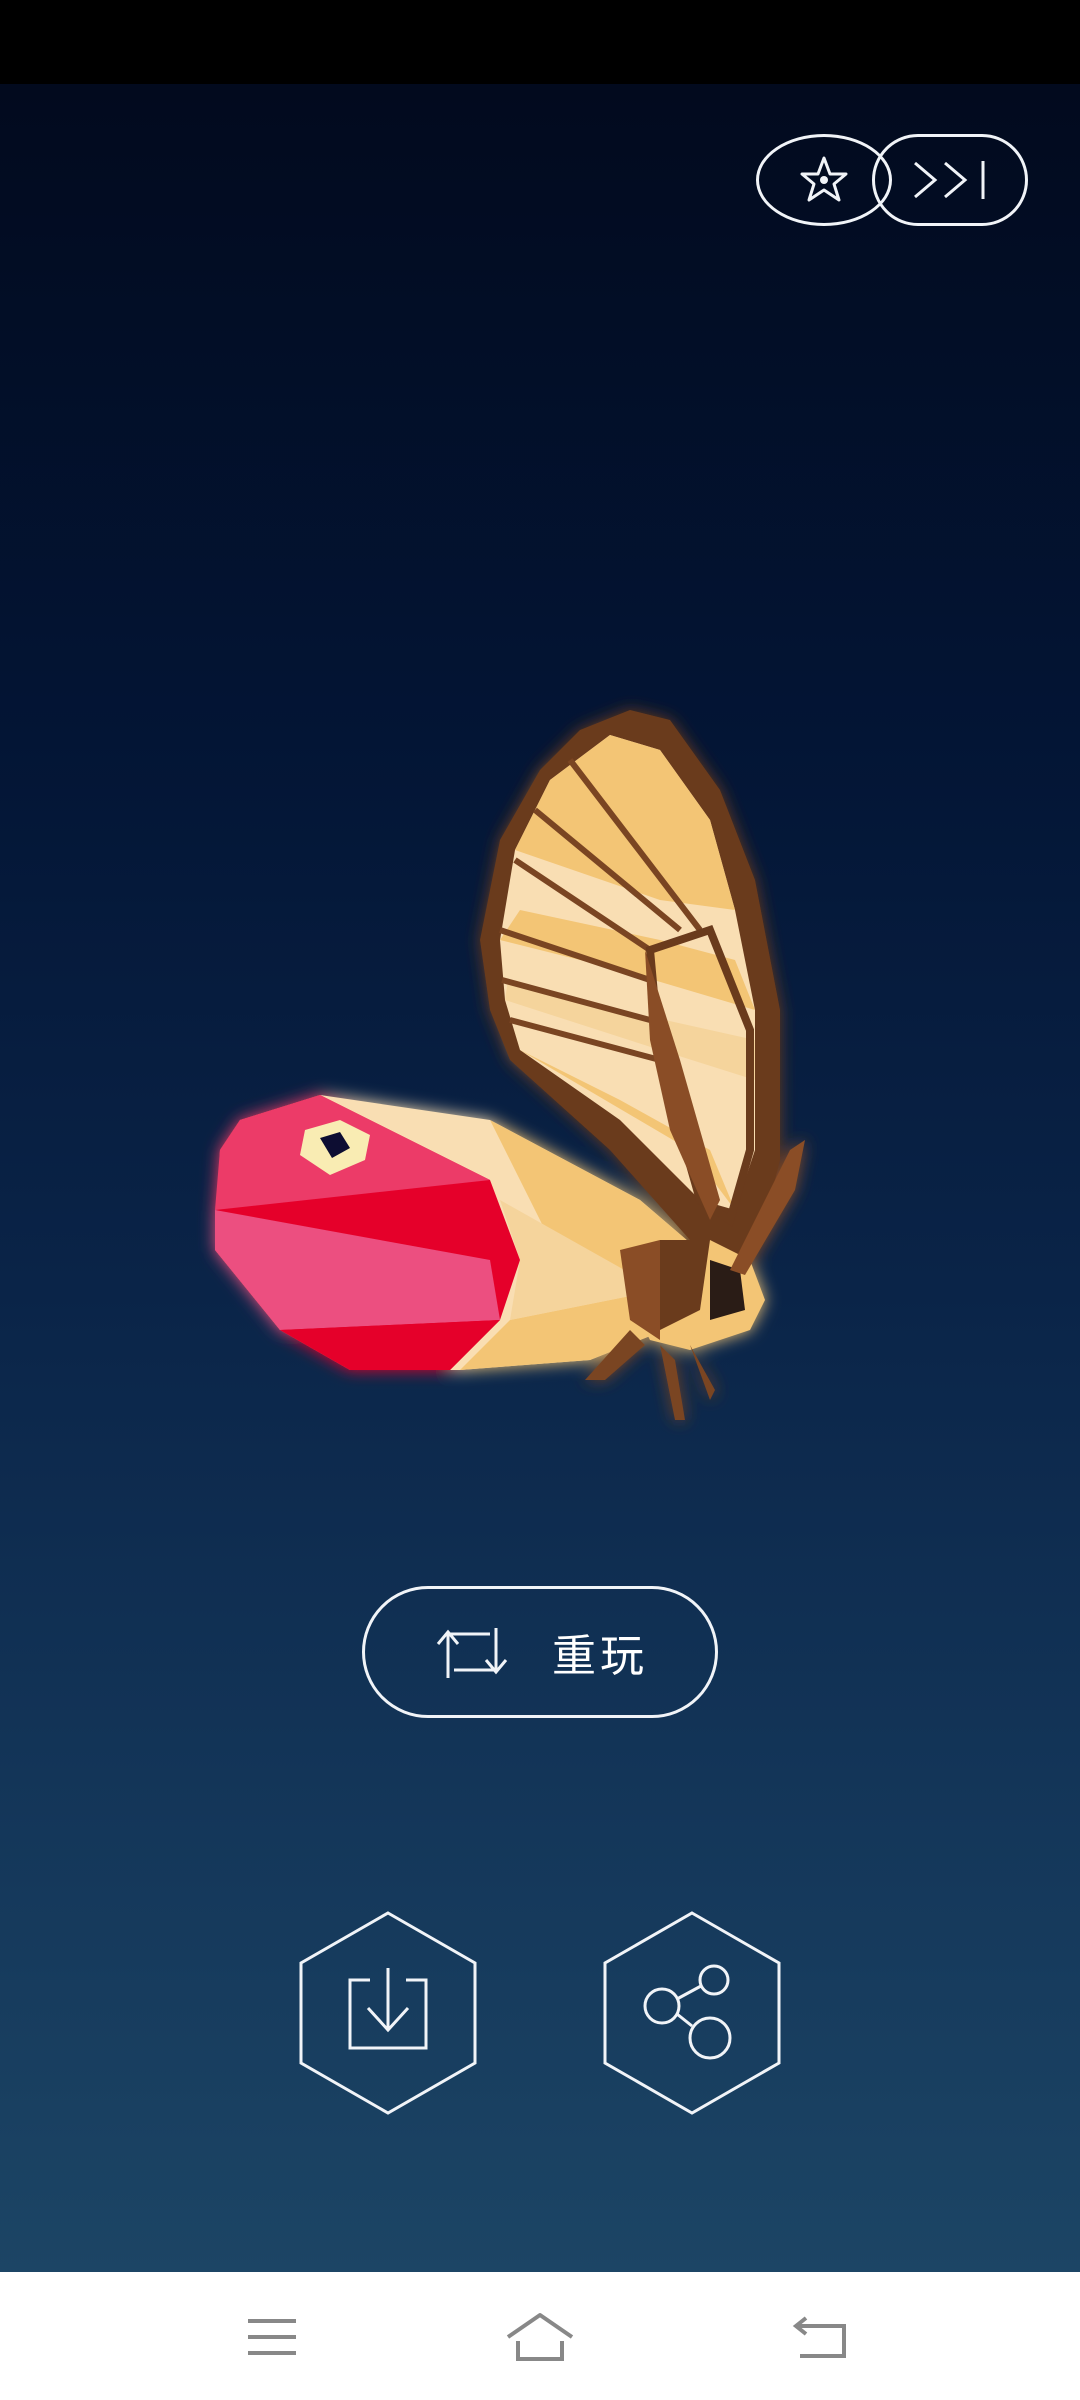 The height and width of the screenshot is (2400, 1080). What do you see at coordinates (819, 2337) in the screenshot?
I see `back-icon` at bounding box center [819, 2337].